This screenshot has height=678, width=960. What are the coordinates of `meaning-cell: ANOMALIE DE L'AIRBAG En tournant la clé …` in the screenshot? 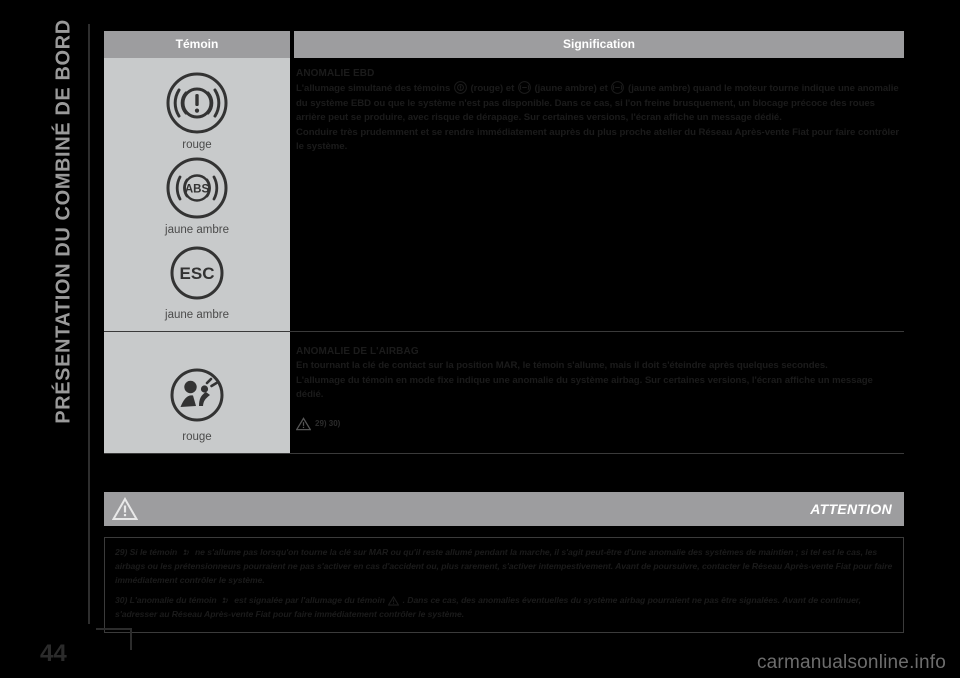 It's located at (599, 392).